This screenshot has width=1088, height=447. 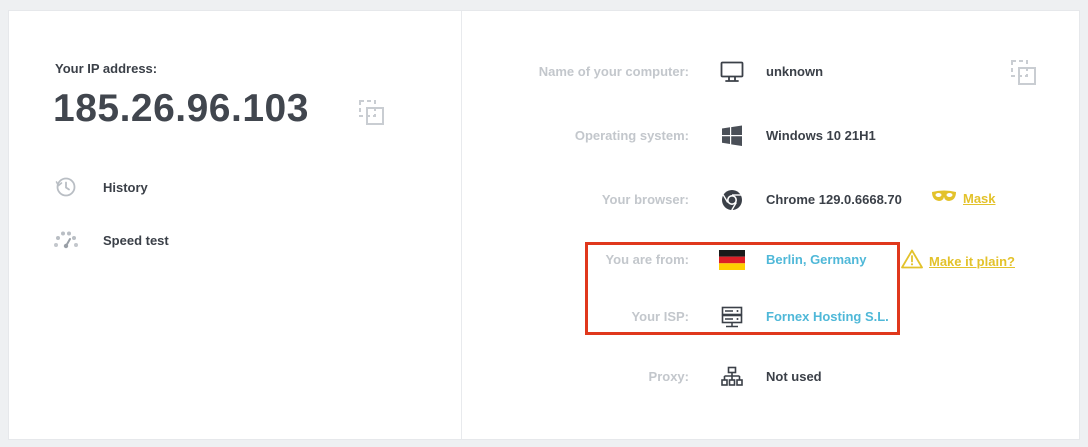 What do you see at coordinates (794, 376) in the screenshot?
I see `proxy-value: Not used` at bounding box center [794, 376].